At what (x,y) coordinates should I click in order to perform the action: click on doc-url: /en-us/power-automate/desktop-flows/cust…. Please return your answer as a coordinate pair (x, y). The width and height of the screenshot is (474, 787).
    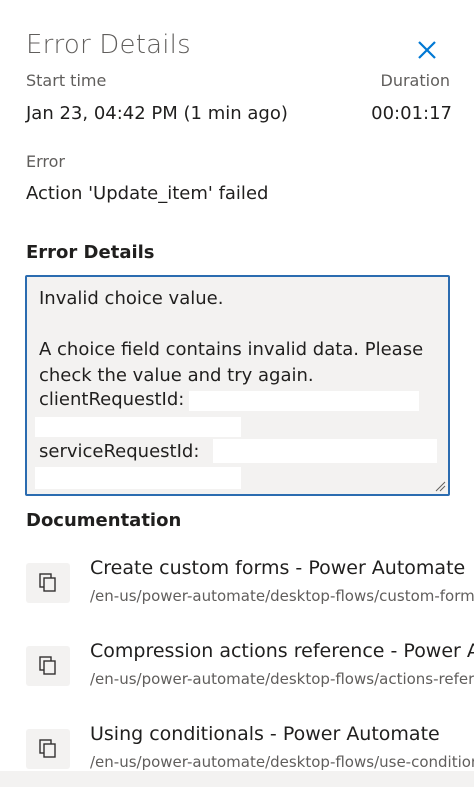
    Looking at the image, I should click on (282, 596).